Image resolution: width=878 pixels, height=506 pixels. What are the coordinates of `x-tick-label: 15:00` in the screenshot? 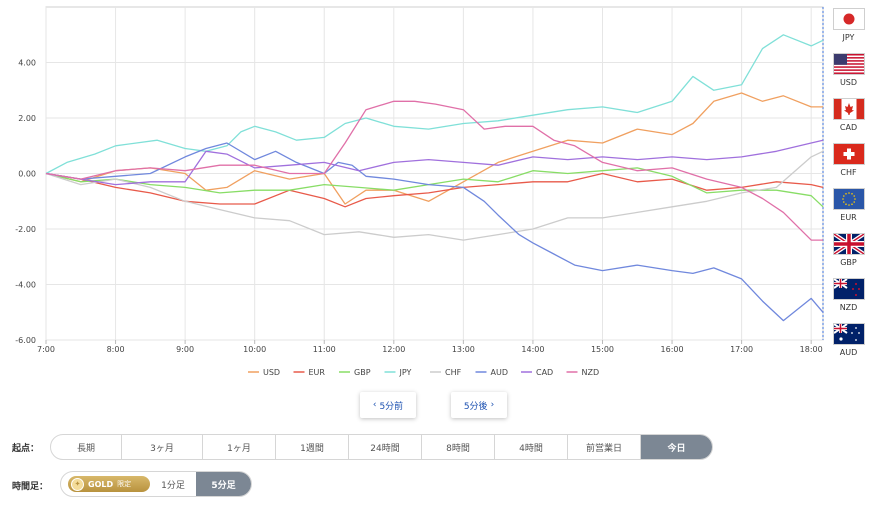 It's located at (602, 349).